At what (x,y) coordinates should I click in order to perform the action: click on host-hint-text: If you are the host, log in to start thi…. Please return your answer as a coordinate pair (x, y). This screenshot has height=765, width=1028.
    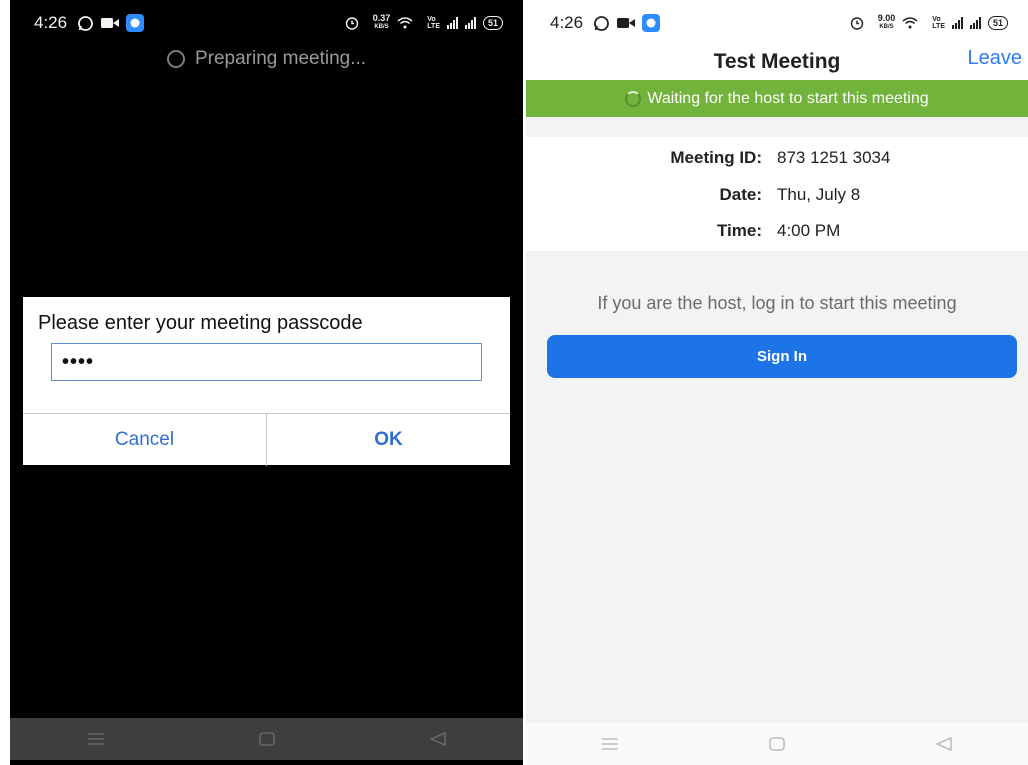
    Looking at the image, I should click on (777, 303).